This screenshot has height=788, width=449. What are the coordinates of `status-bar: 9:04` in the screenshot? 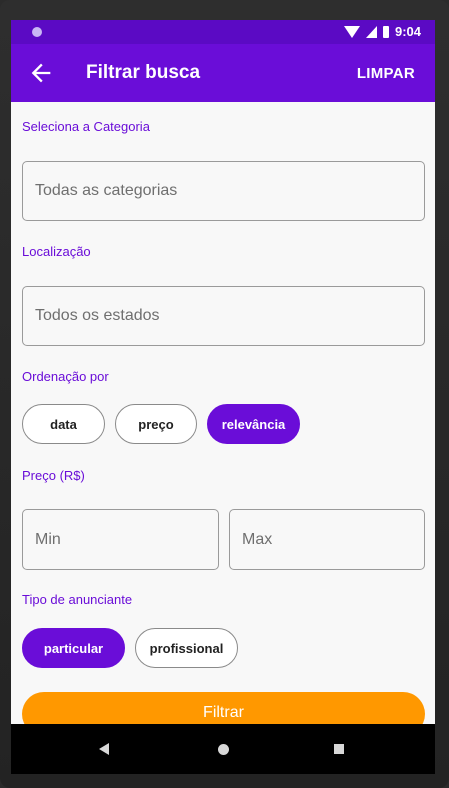 It's located at (223, 32).